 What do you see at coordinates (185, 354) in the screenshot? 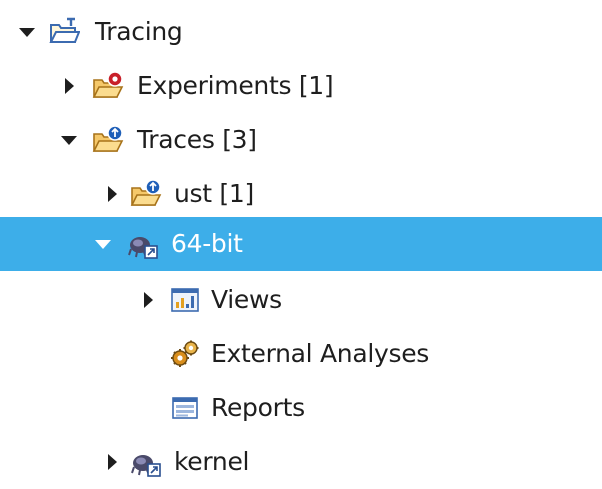
I see `external-analyses-icon` at bounding box center [185, 354].